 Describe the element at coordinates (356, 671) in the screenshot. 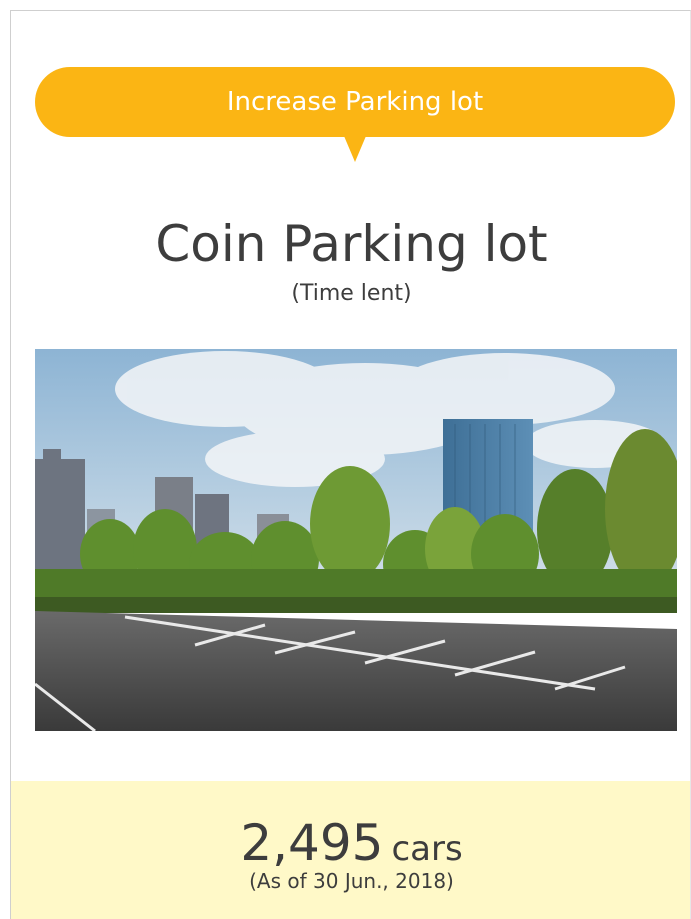

I see `asphalt` at that location.